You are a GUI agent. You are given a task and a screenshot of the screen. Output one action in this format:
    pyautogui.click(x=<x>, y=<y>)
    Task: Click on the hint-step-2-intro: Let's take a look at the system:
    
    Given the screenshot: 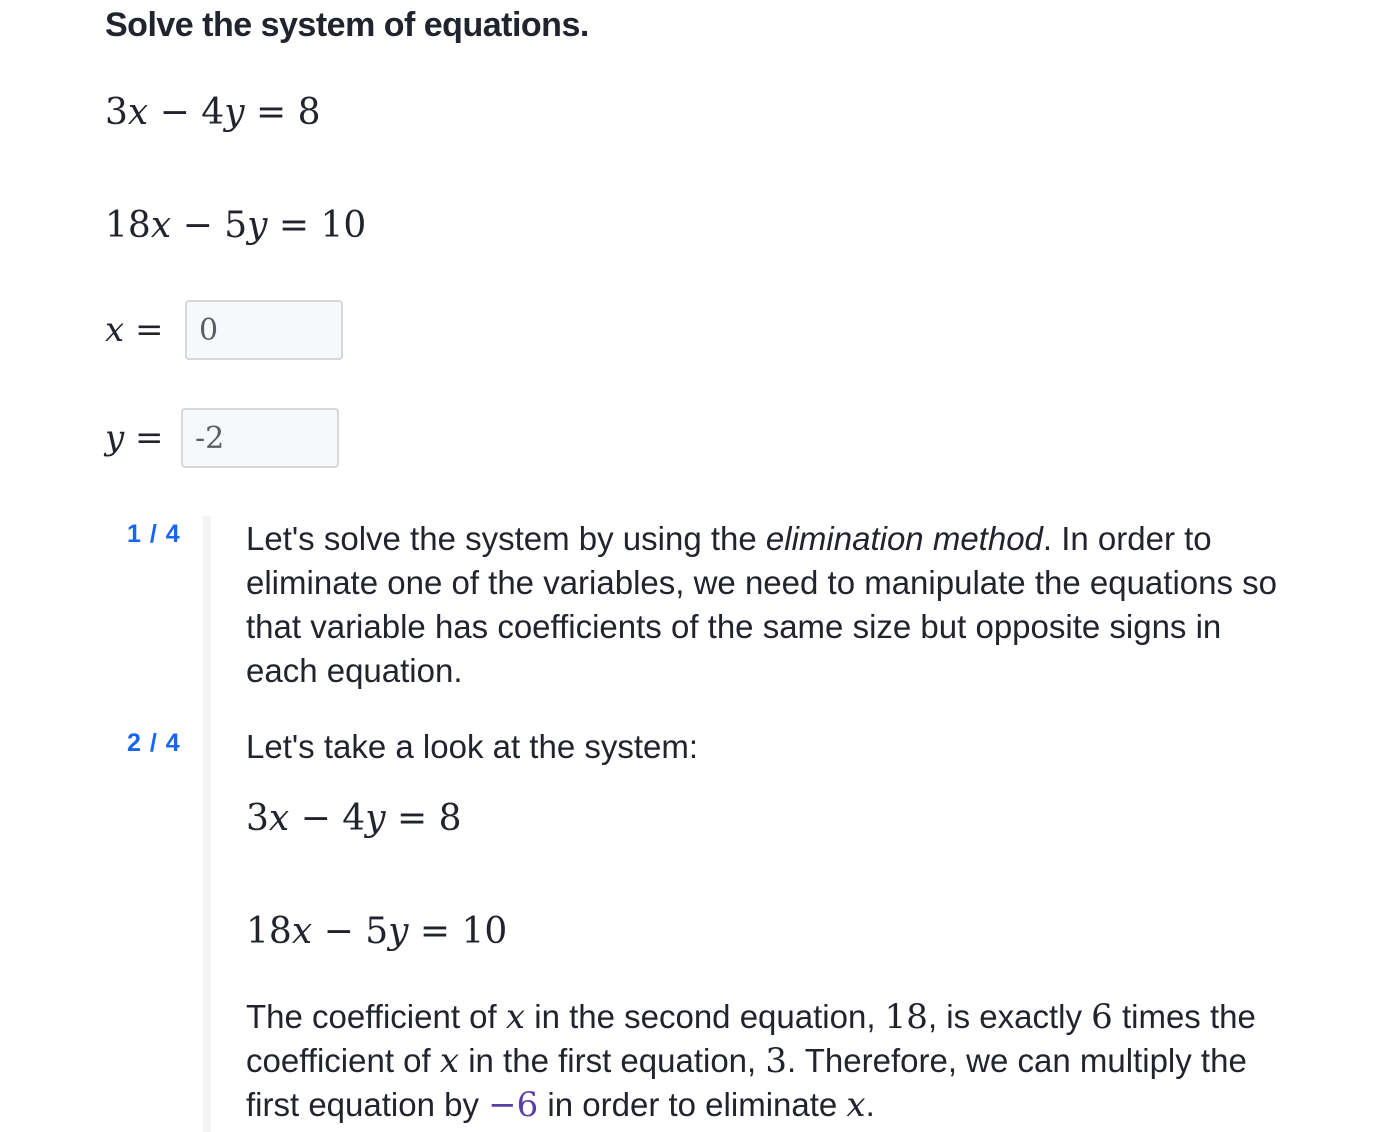 What is the action you would take?
    pyautogui.click(x=472, y=746)
    